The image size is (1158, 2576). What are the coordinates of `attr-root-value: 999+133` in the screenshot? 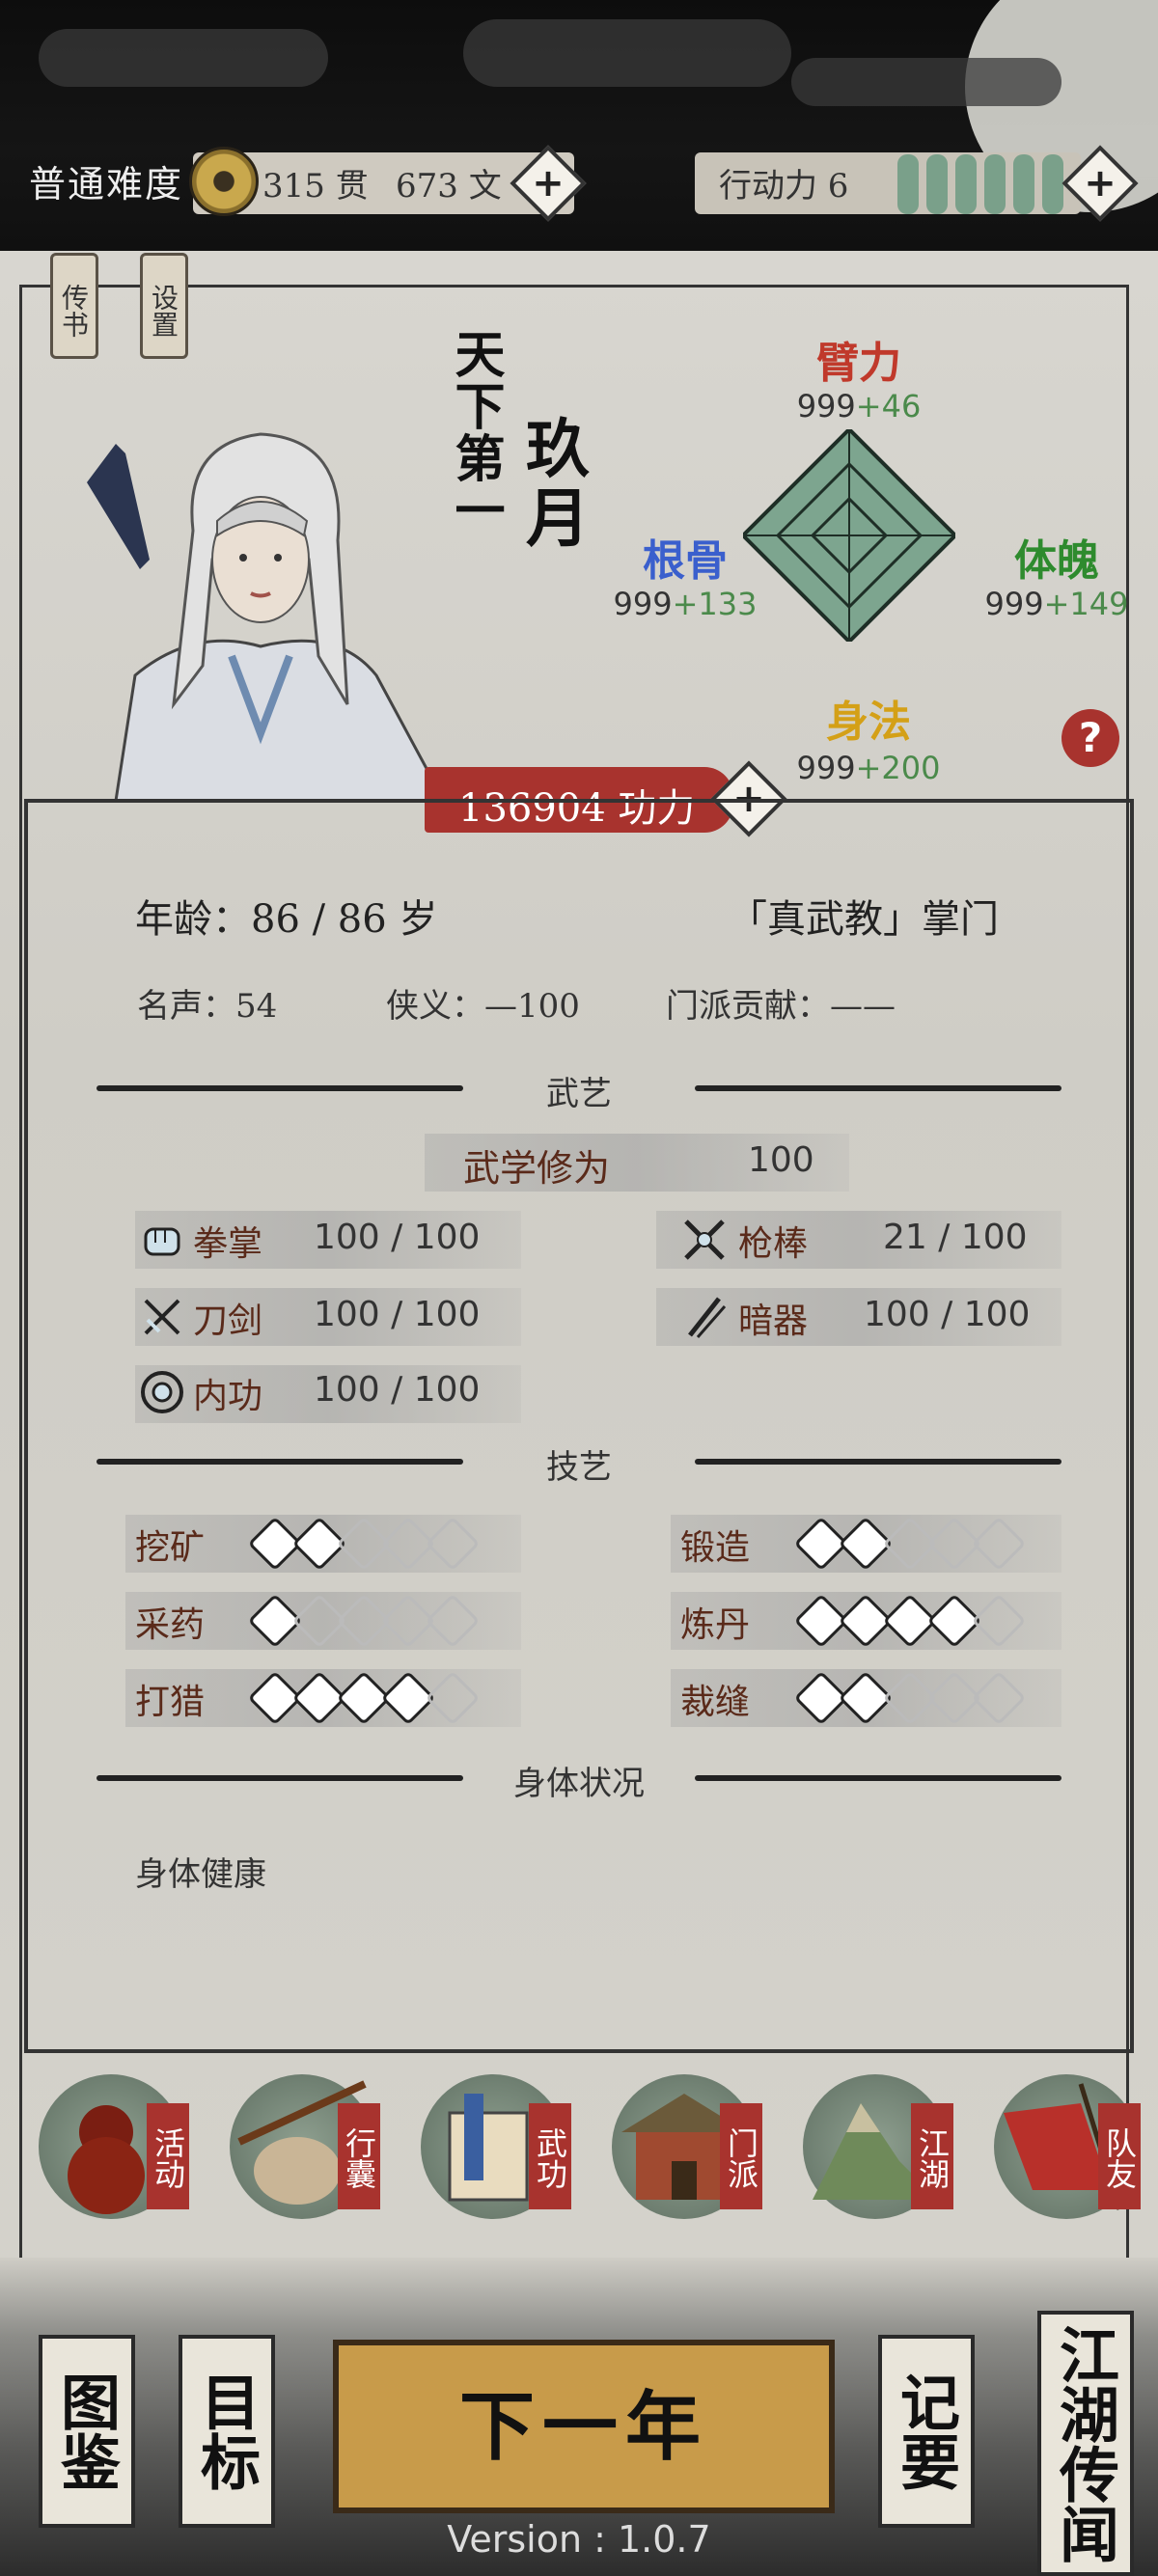 It's located at (685, 604).